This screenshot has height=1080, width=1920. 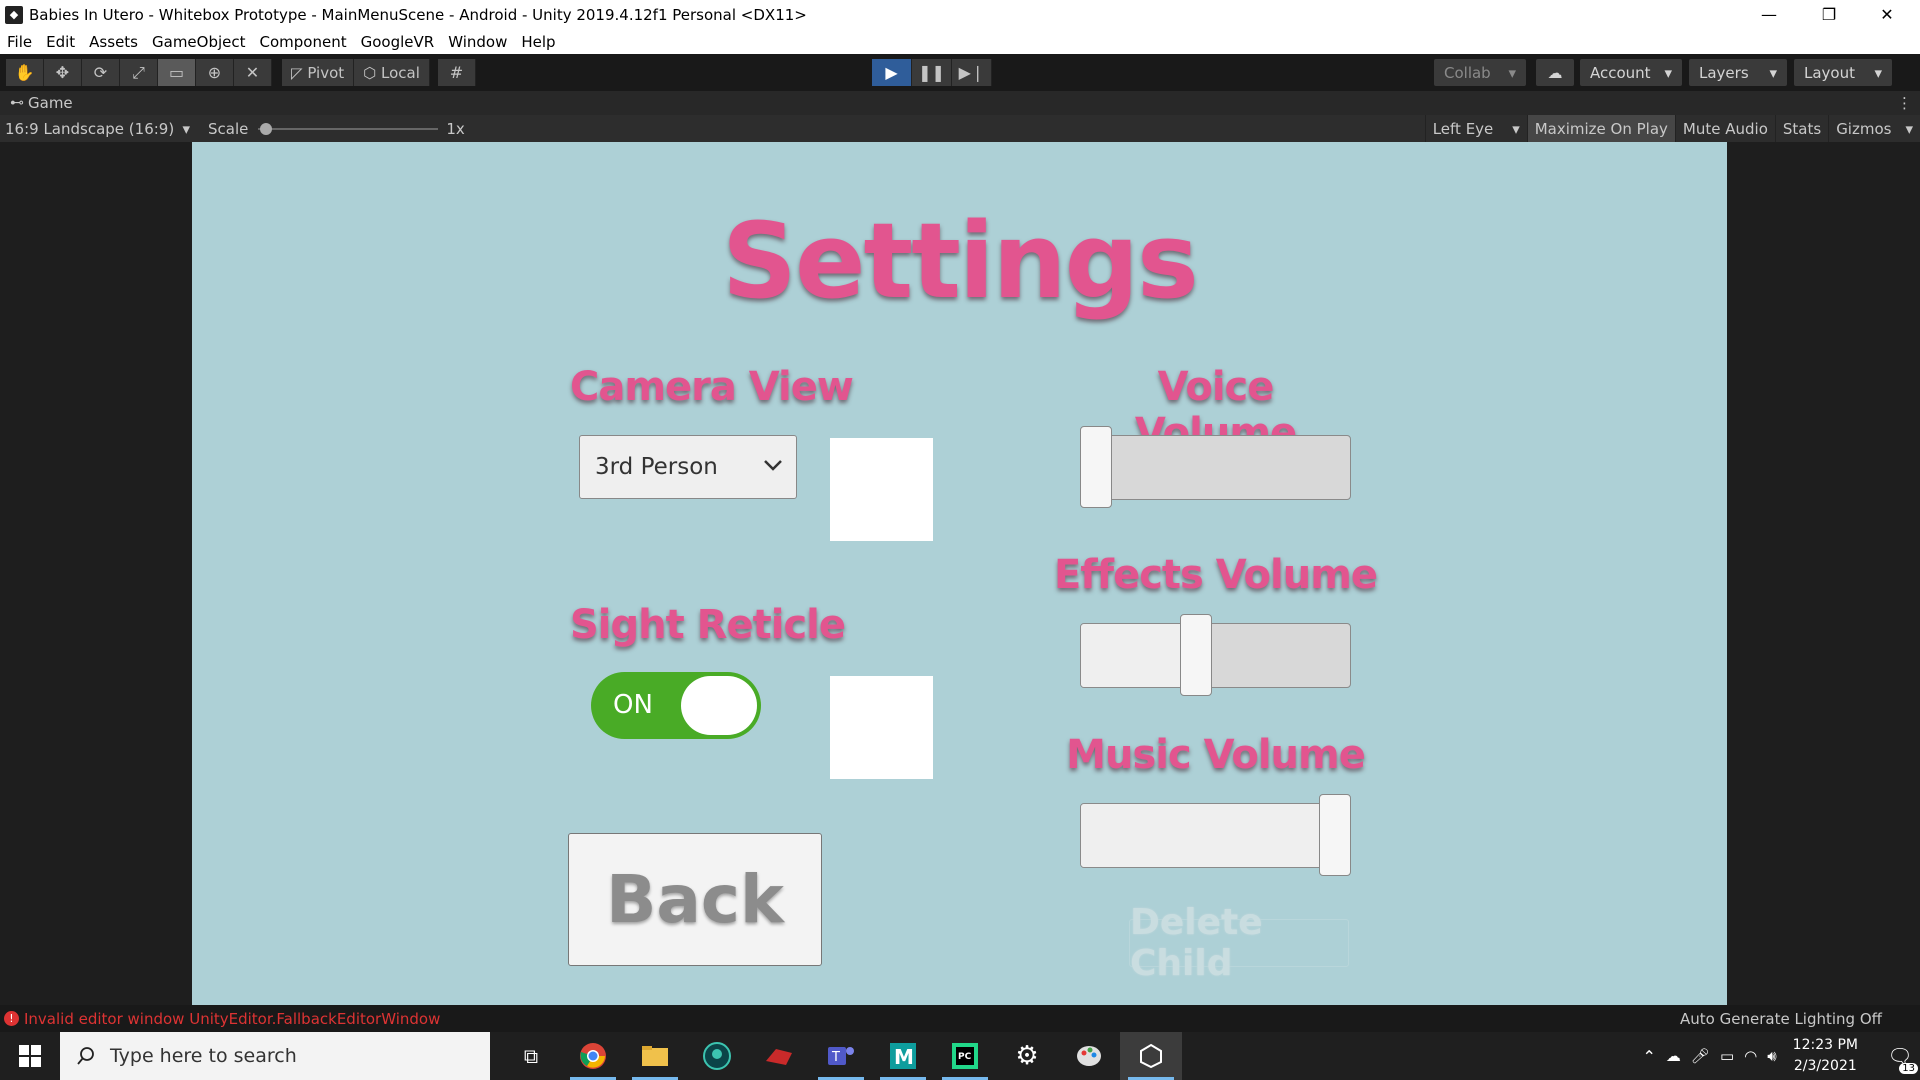 What do you see at coordinates (19, 42) in the screenshot?
I see `menu-file: File` at bounding box center [19, 42].